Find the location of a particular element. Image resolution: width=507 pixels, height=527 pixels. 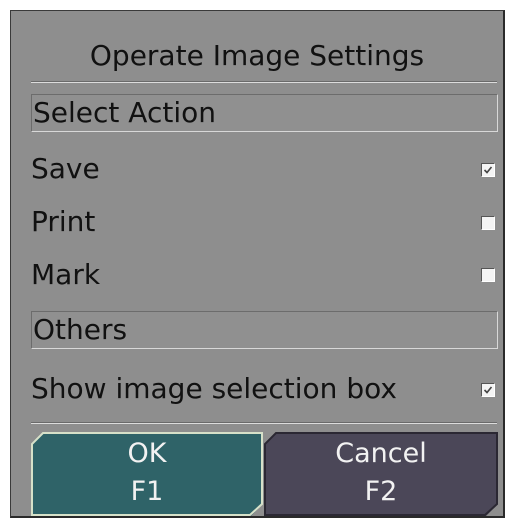

ok-button: OK F1 is located at coordinates (147, 474).